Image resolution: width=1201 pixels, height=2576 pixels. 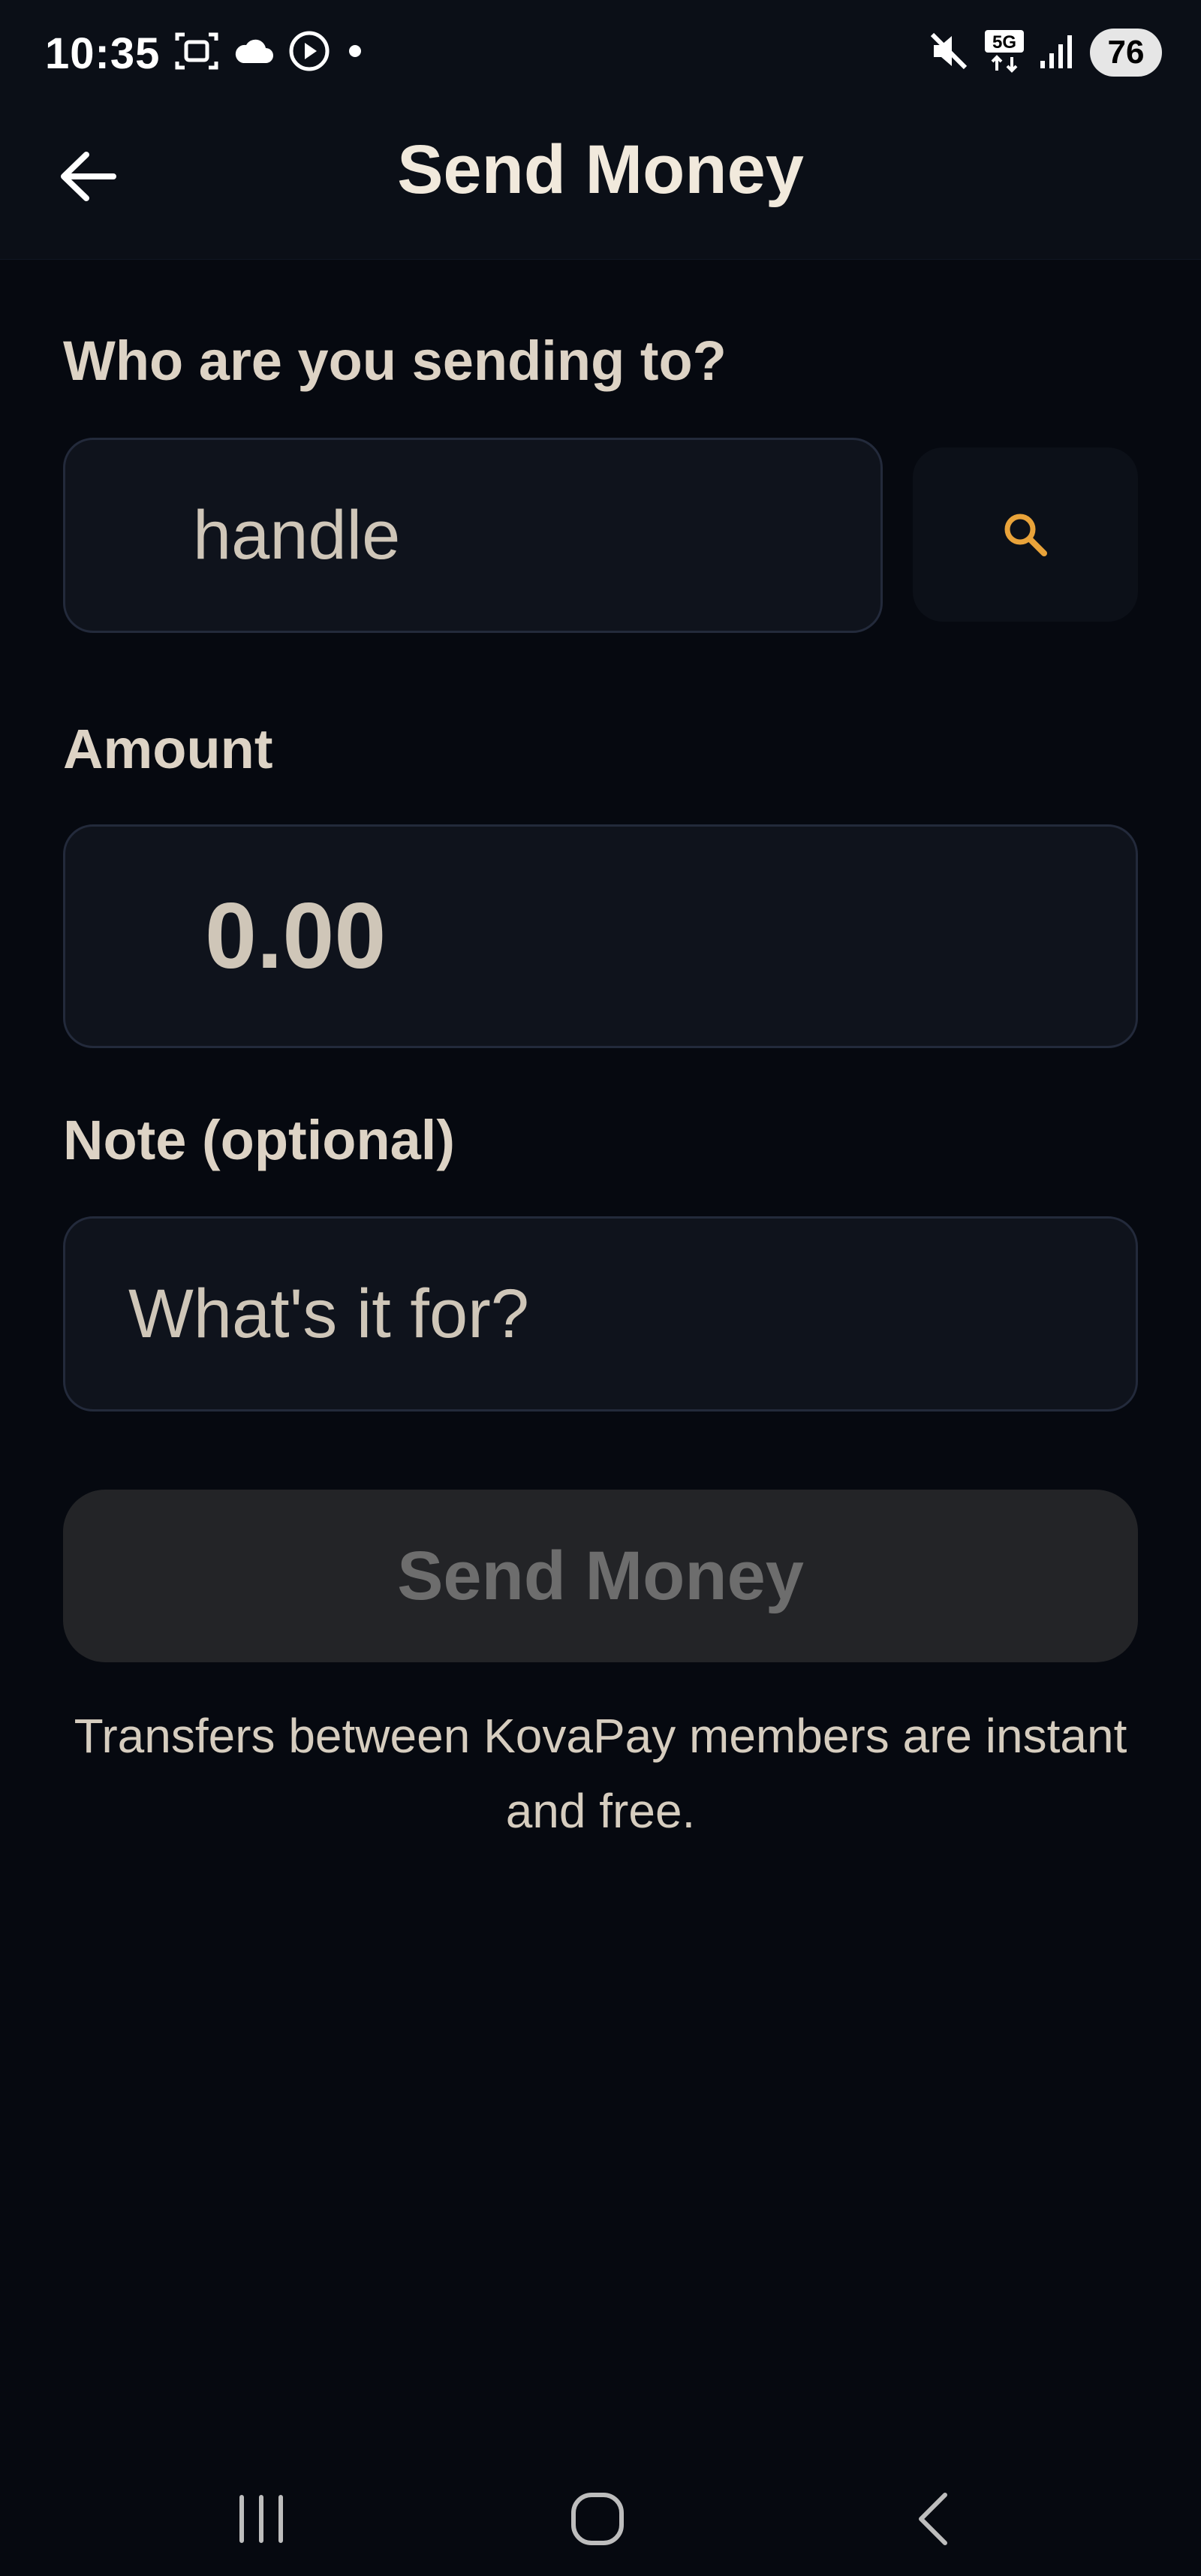 I want to click on system-nav-bar, so click(x=600, y=2512).